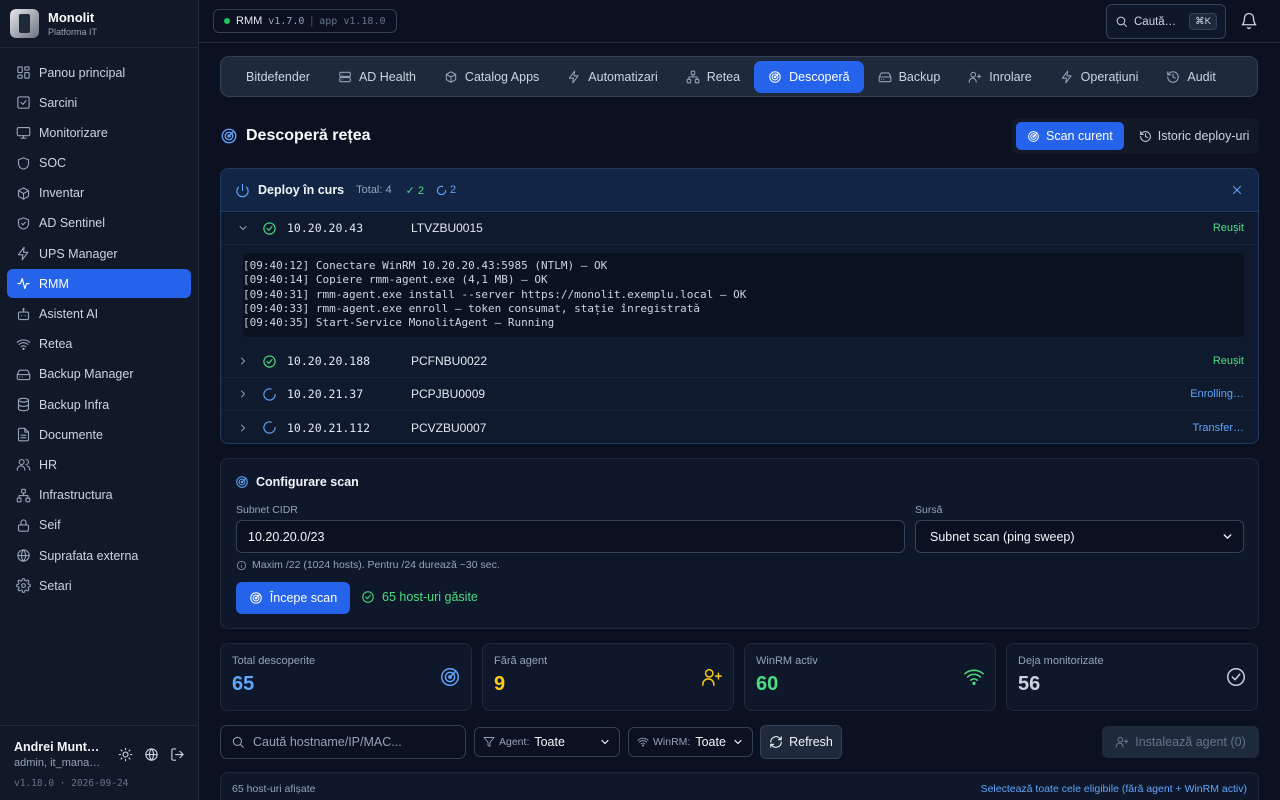  What do you see at coordinates (419, 597) in the screenshot?
I see `hosts-found: 65 host-uri găsite` at bounding box center [419, 597].